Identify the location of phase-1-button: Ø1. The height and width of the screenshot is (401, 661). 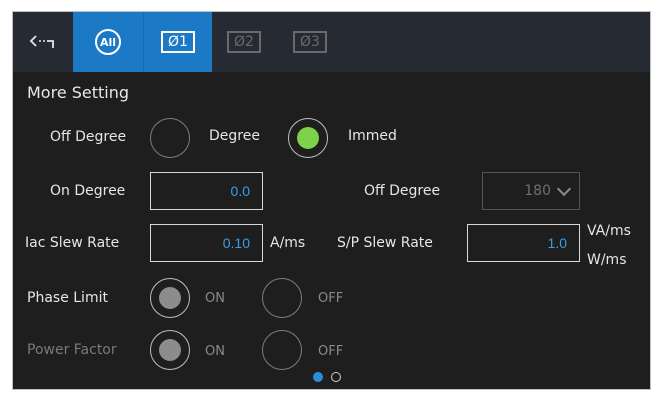
(177, 42).